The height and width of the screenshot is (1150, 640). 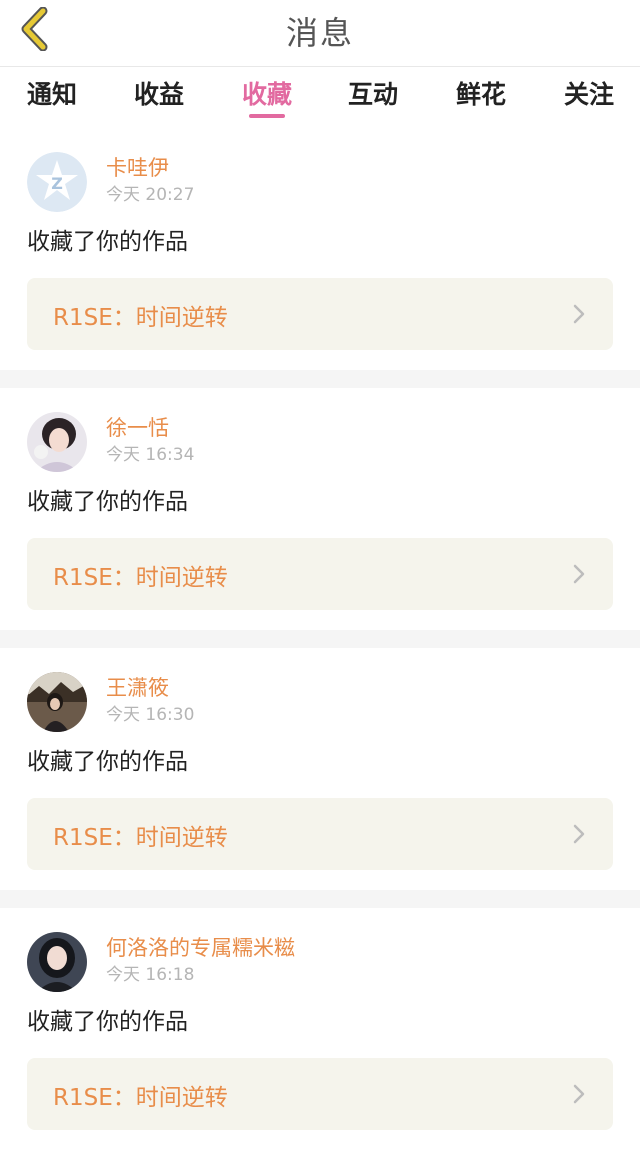 I want to click on timestamp: 今天 16:30, so click(x=150, y=715).